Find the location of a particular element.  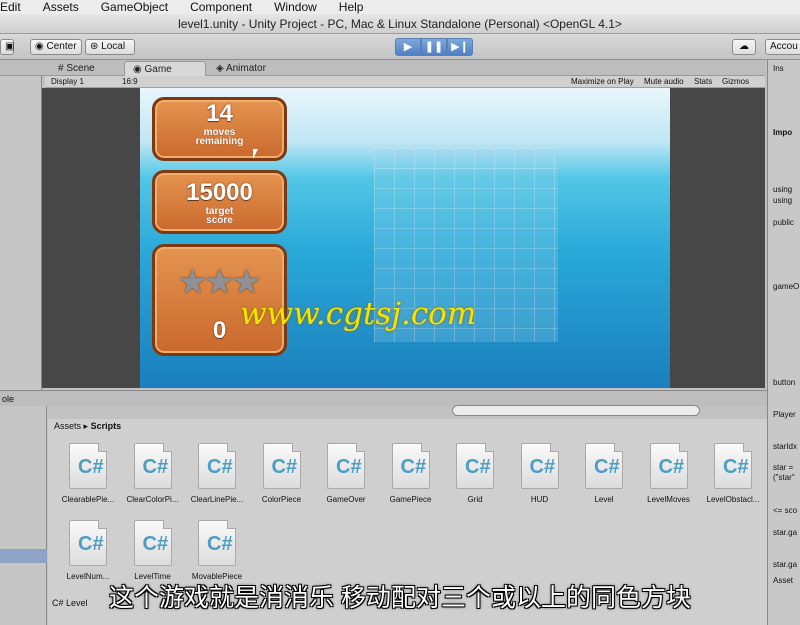

script-file-name: GamePiece is located at coordinates (410, 499).